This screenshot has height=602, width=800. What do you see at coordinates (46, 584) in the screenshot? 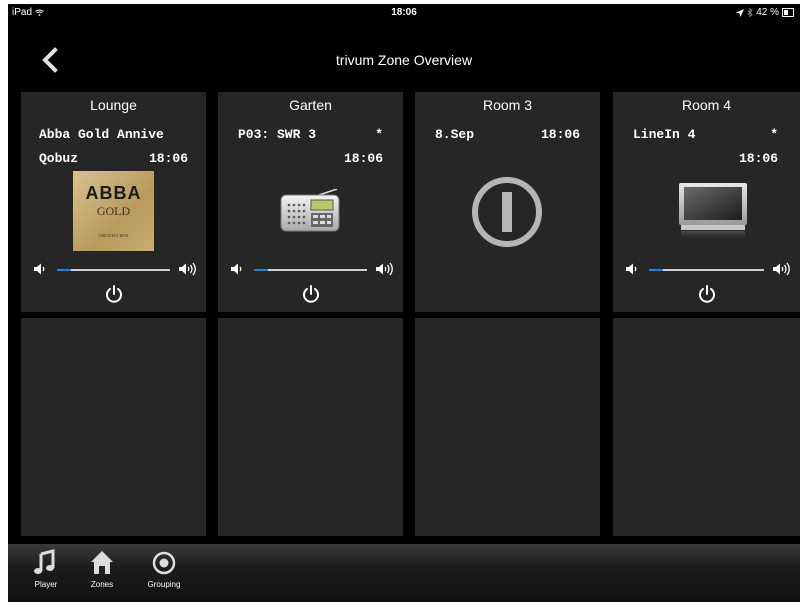
I see `tab-label: Player` at bounding box center [46, 584].